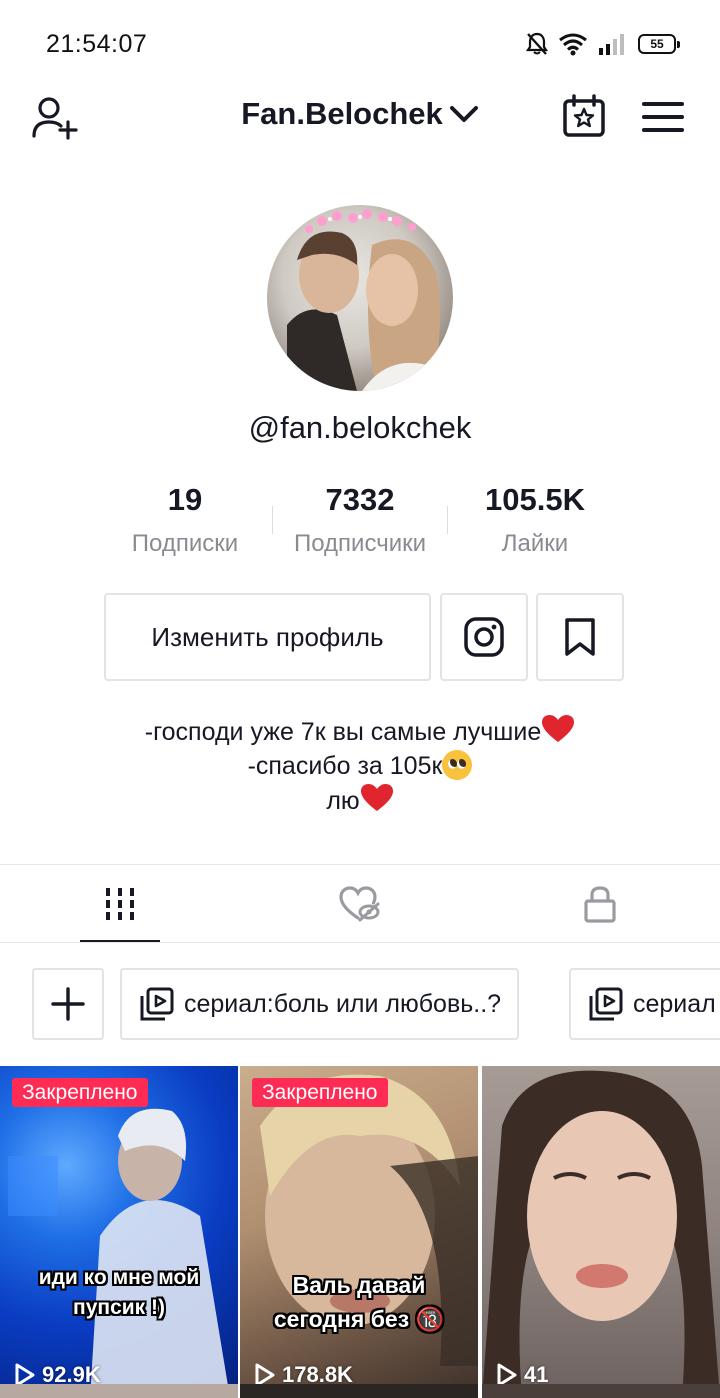 This screenshot has height=1398, width=720. What do you see at coordinates (463, 114) in the screenshot?
I see `chevron-down-icon` at bounding box center [463, 114].